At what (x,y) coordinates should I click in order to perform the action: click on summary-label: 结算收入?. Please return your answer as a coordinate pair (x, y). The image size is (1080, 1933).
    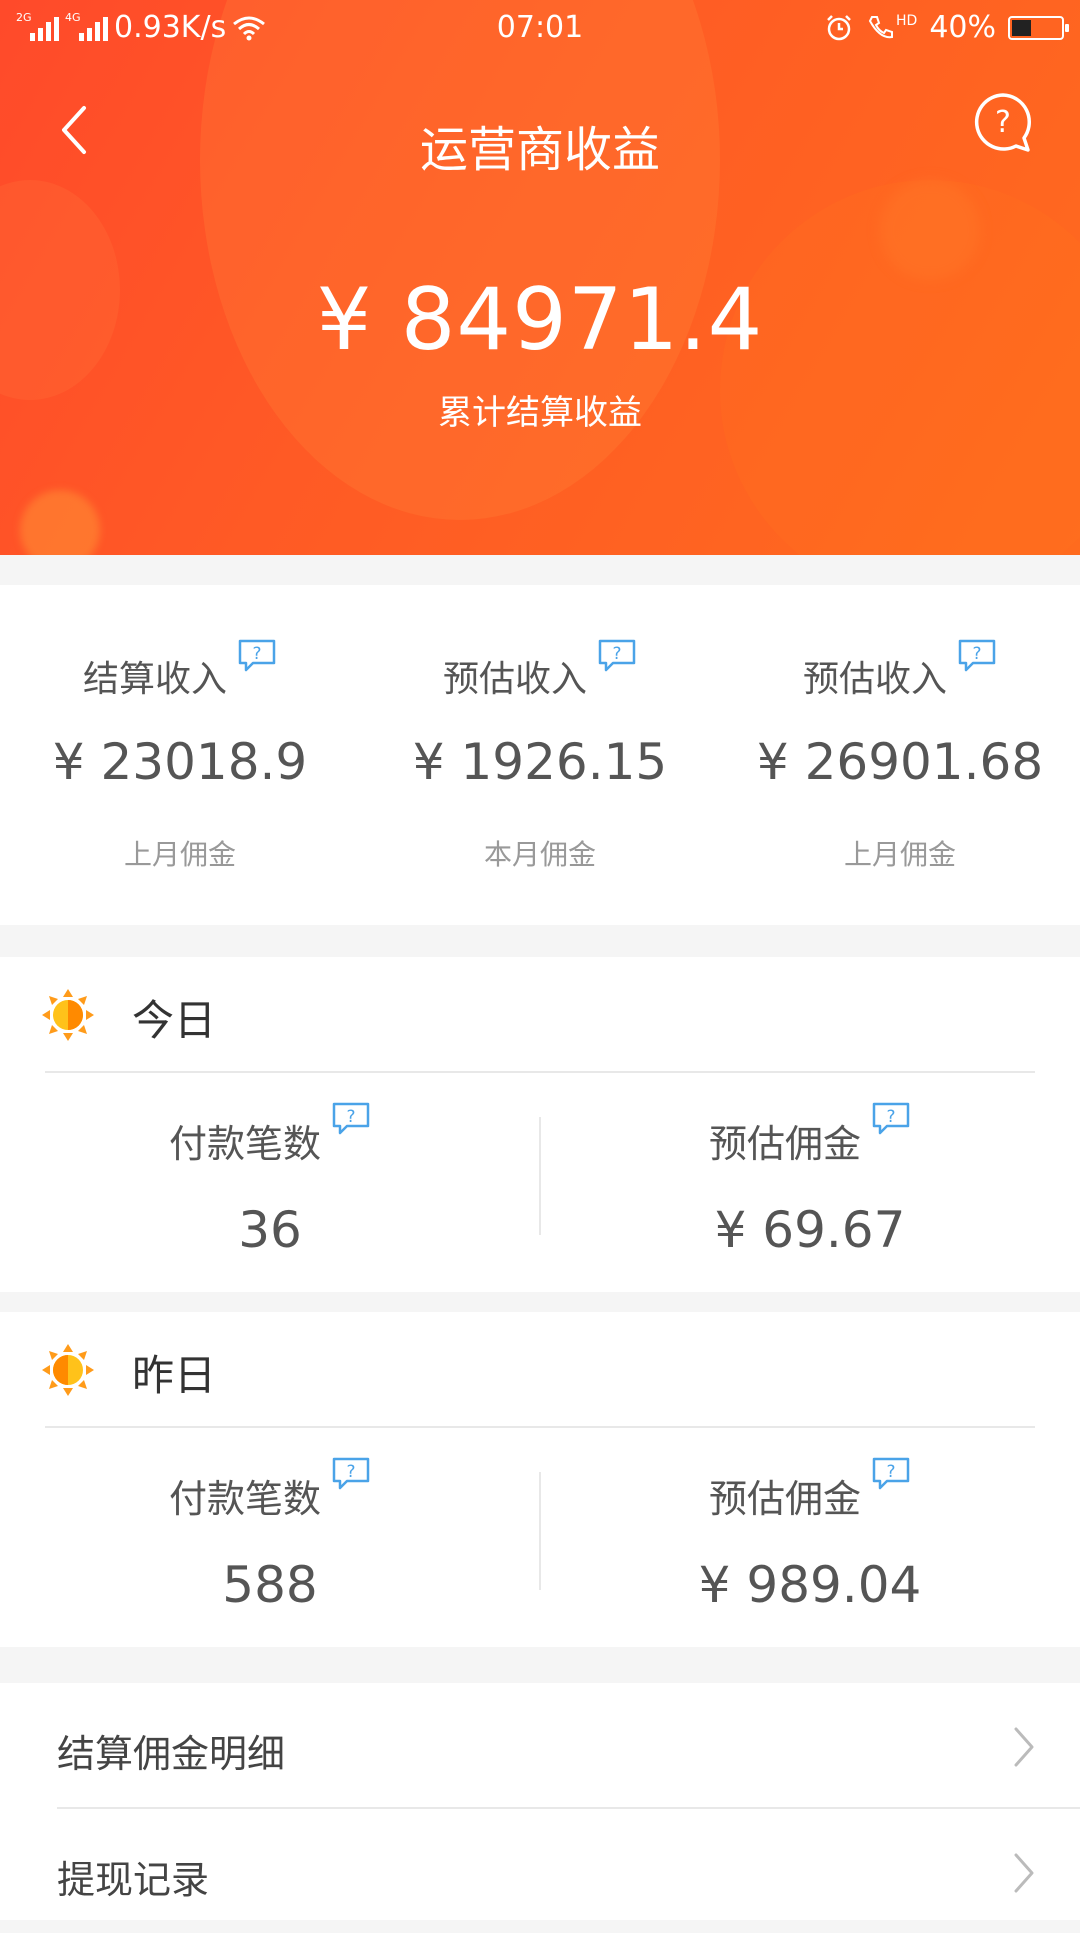
    Looking at the image, I should click on (180, 670).